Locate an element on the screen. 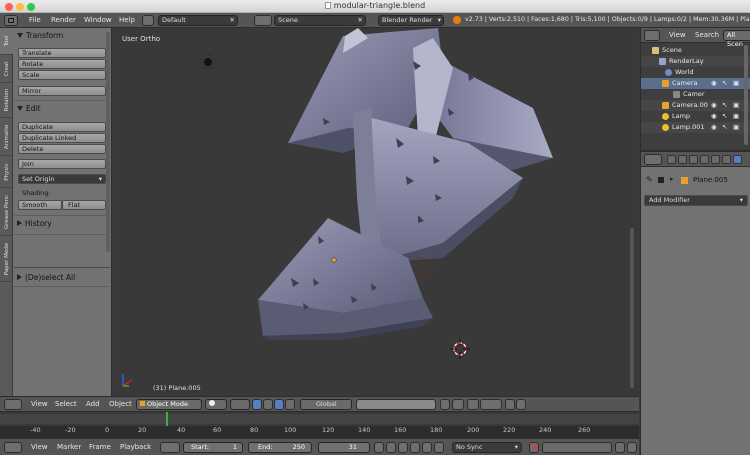  translate-button: Translate is located at coordinates (62, 53).